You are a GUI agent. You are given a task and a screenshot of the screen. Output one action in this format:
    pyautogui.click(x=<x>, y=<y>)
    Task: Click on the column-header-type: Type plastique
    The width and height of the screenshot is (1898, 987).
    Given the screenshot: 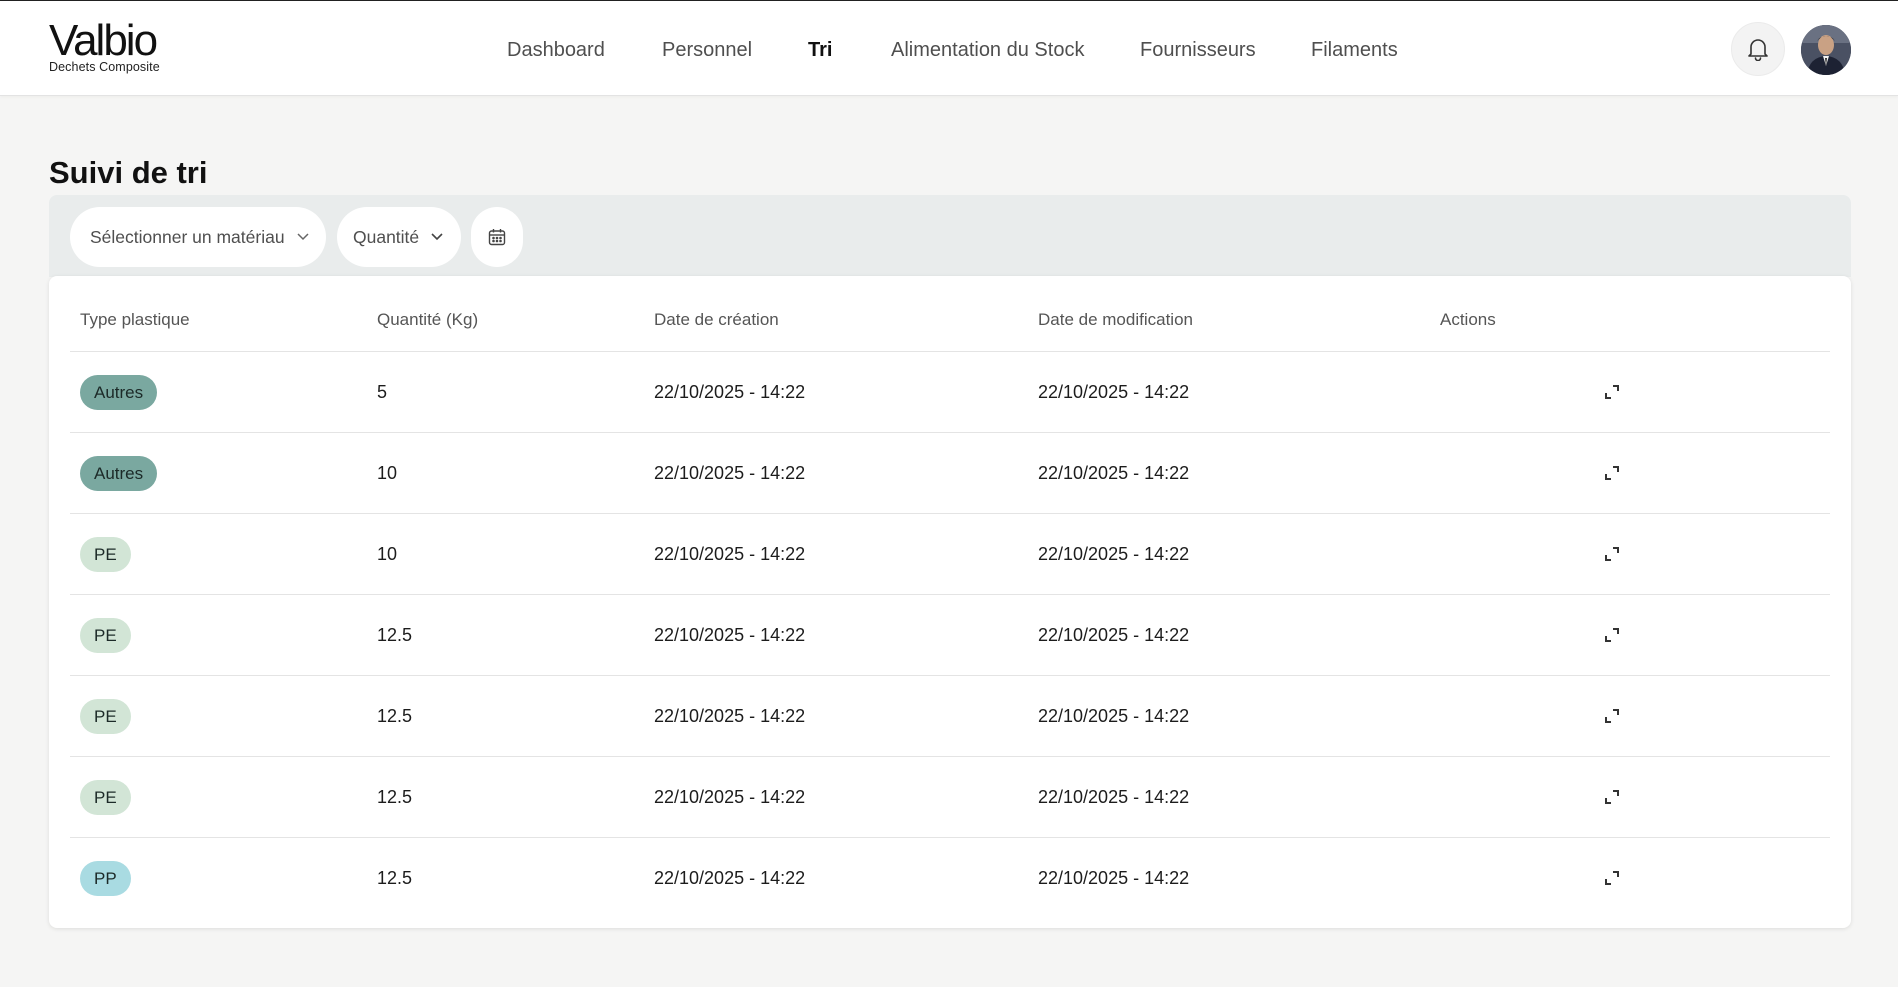 What is the action you would take?
    pyautogui.click(x=135, y=319)
    